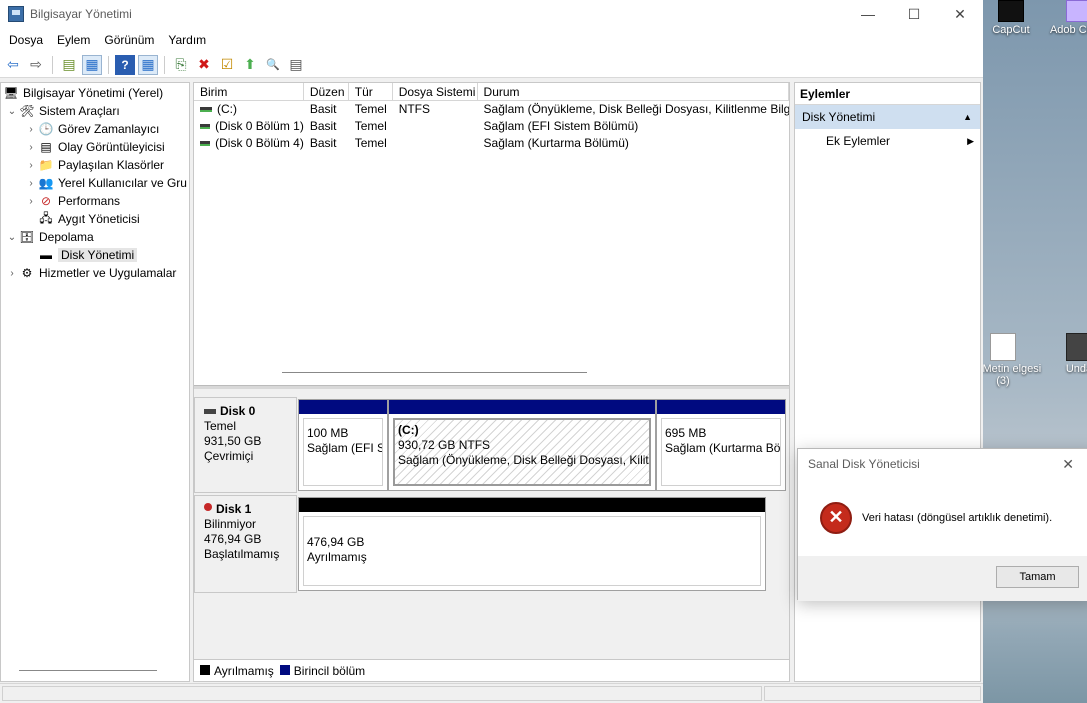 The image size is (1087, 703). What do you see at coordinates (887, 117) in the screenshot?
I see `actions-section-disk-management: Disk Yönetimi ▲` at bounding box center [887, 117].